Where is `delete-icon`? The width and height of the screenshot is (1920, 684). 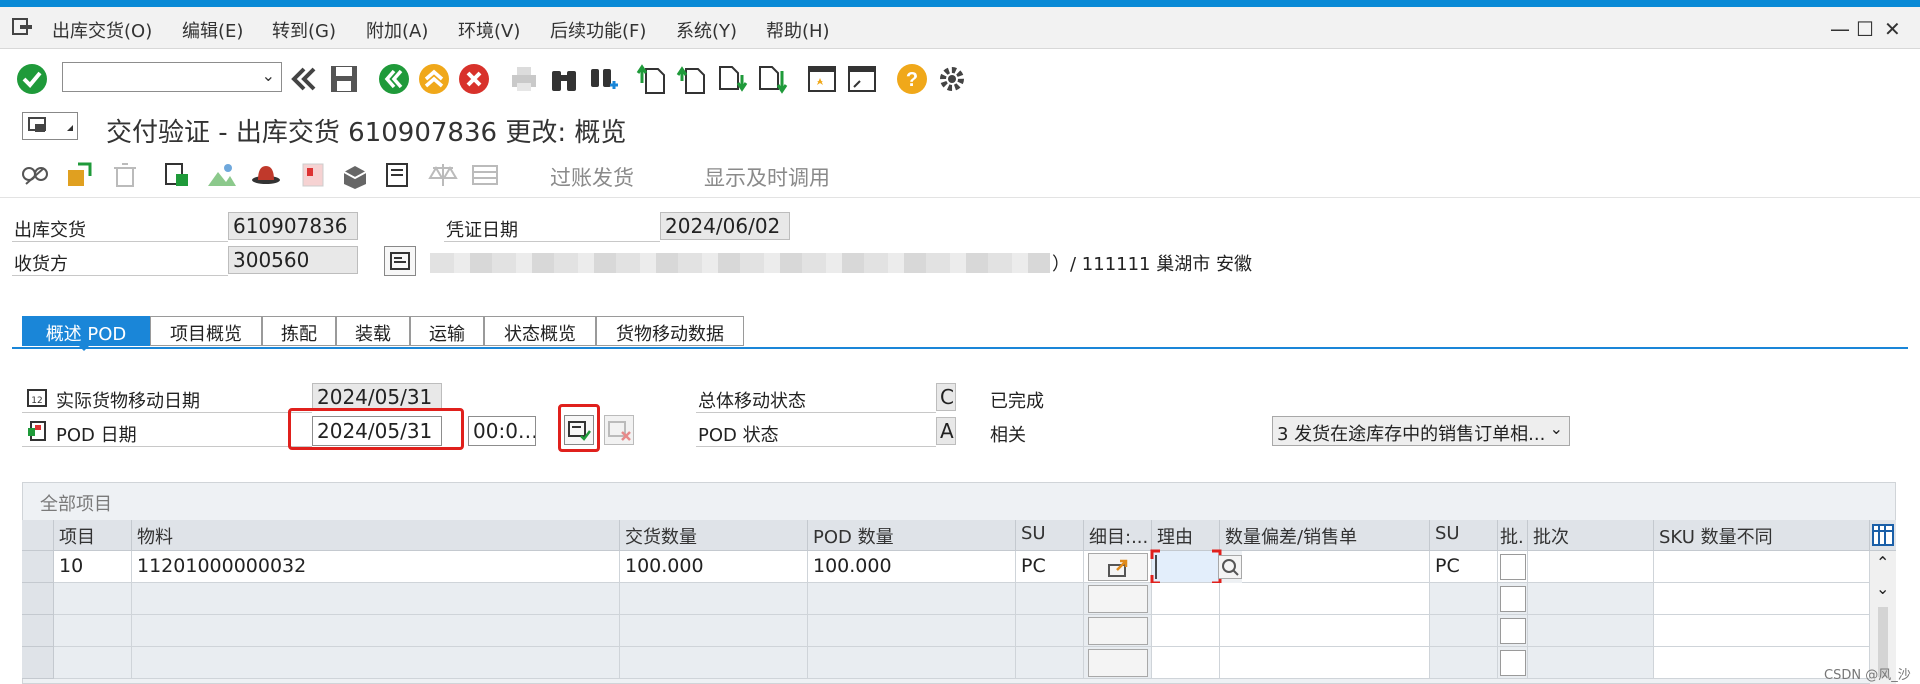
delete-icon is located at coordinates (125, 175).